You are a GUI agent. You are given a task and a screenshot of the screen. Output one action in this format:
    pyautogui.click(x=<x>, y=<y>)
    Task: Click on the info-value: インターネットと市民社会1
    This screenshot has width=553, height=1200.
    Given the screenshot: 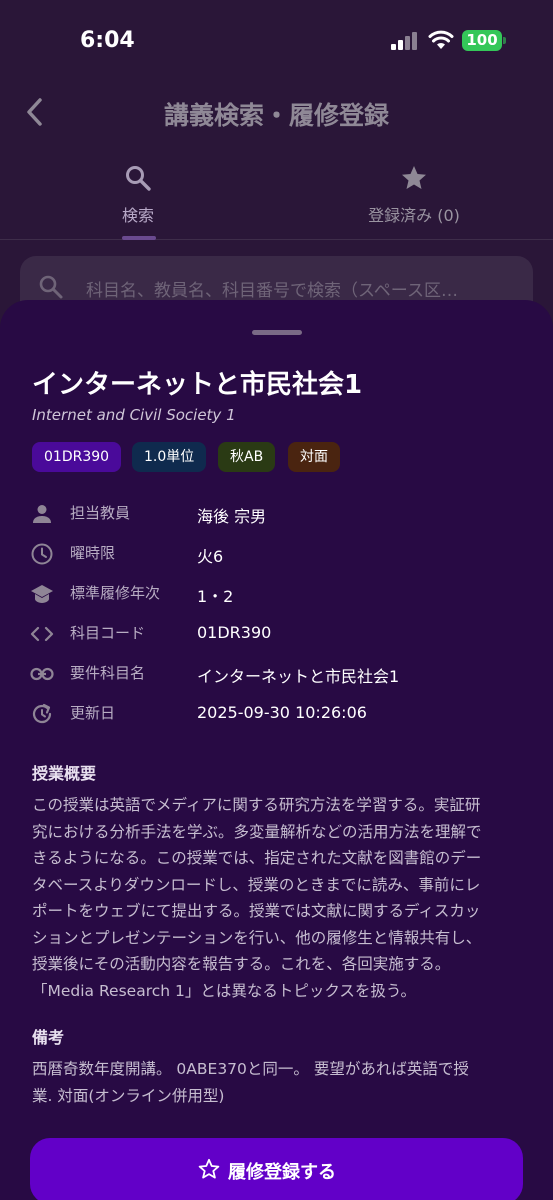 What is the action you would take?
    pyautogui.click(x=298, y=676)
    